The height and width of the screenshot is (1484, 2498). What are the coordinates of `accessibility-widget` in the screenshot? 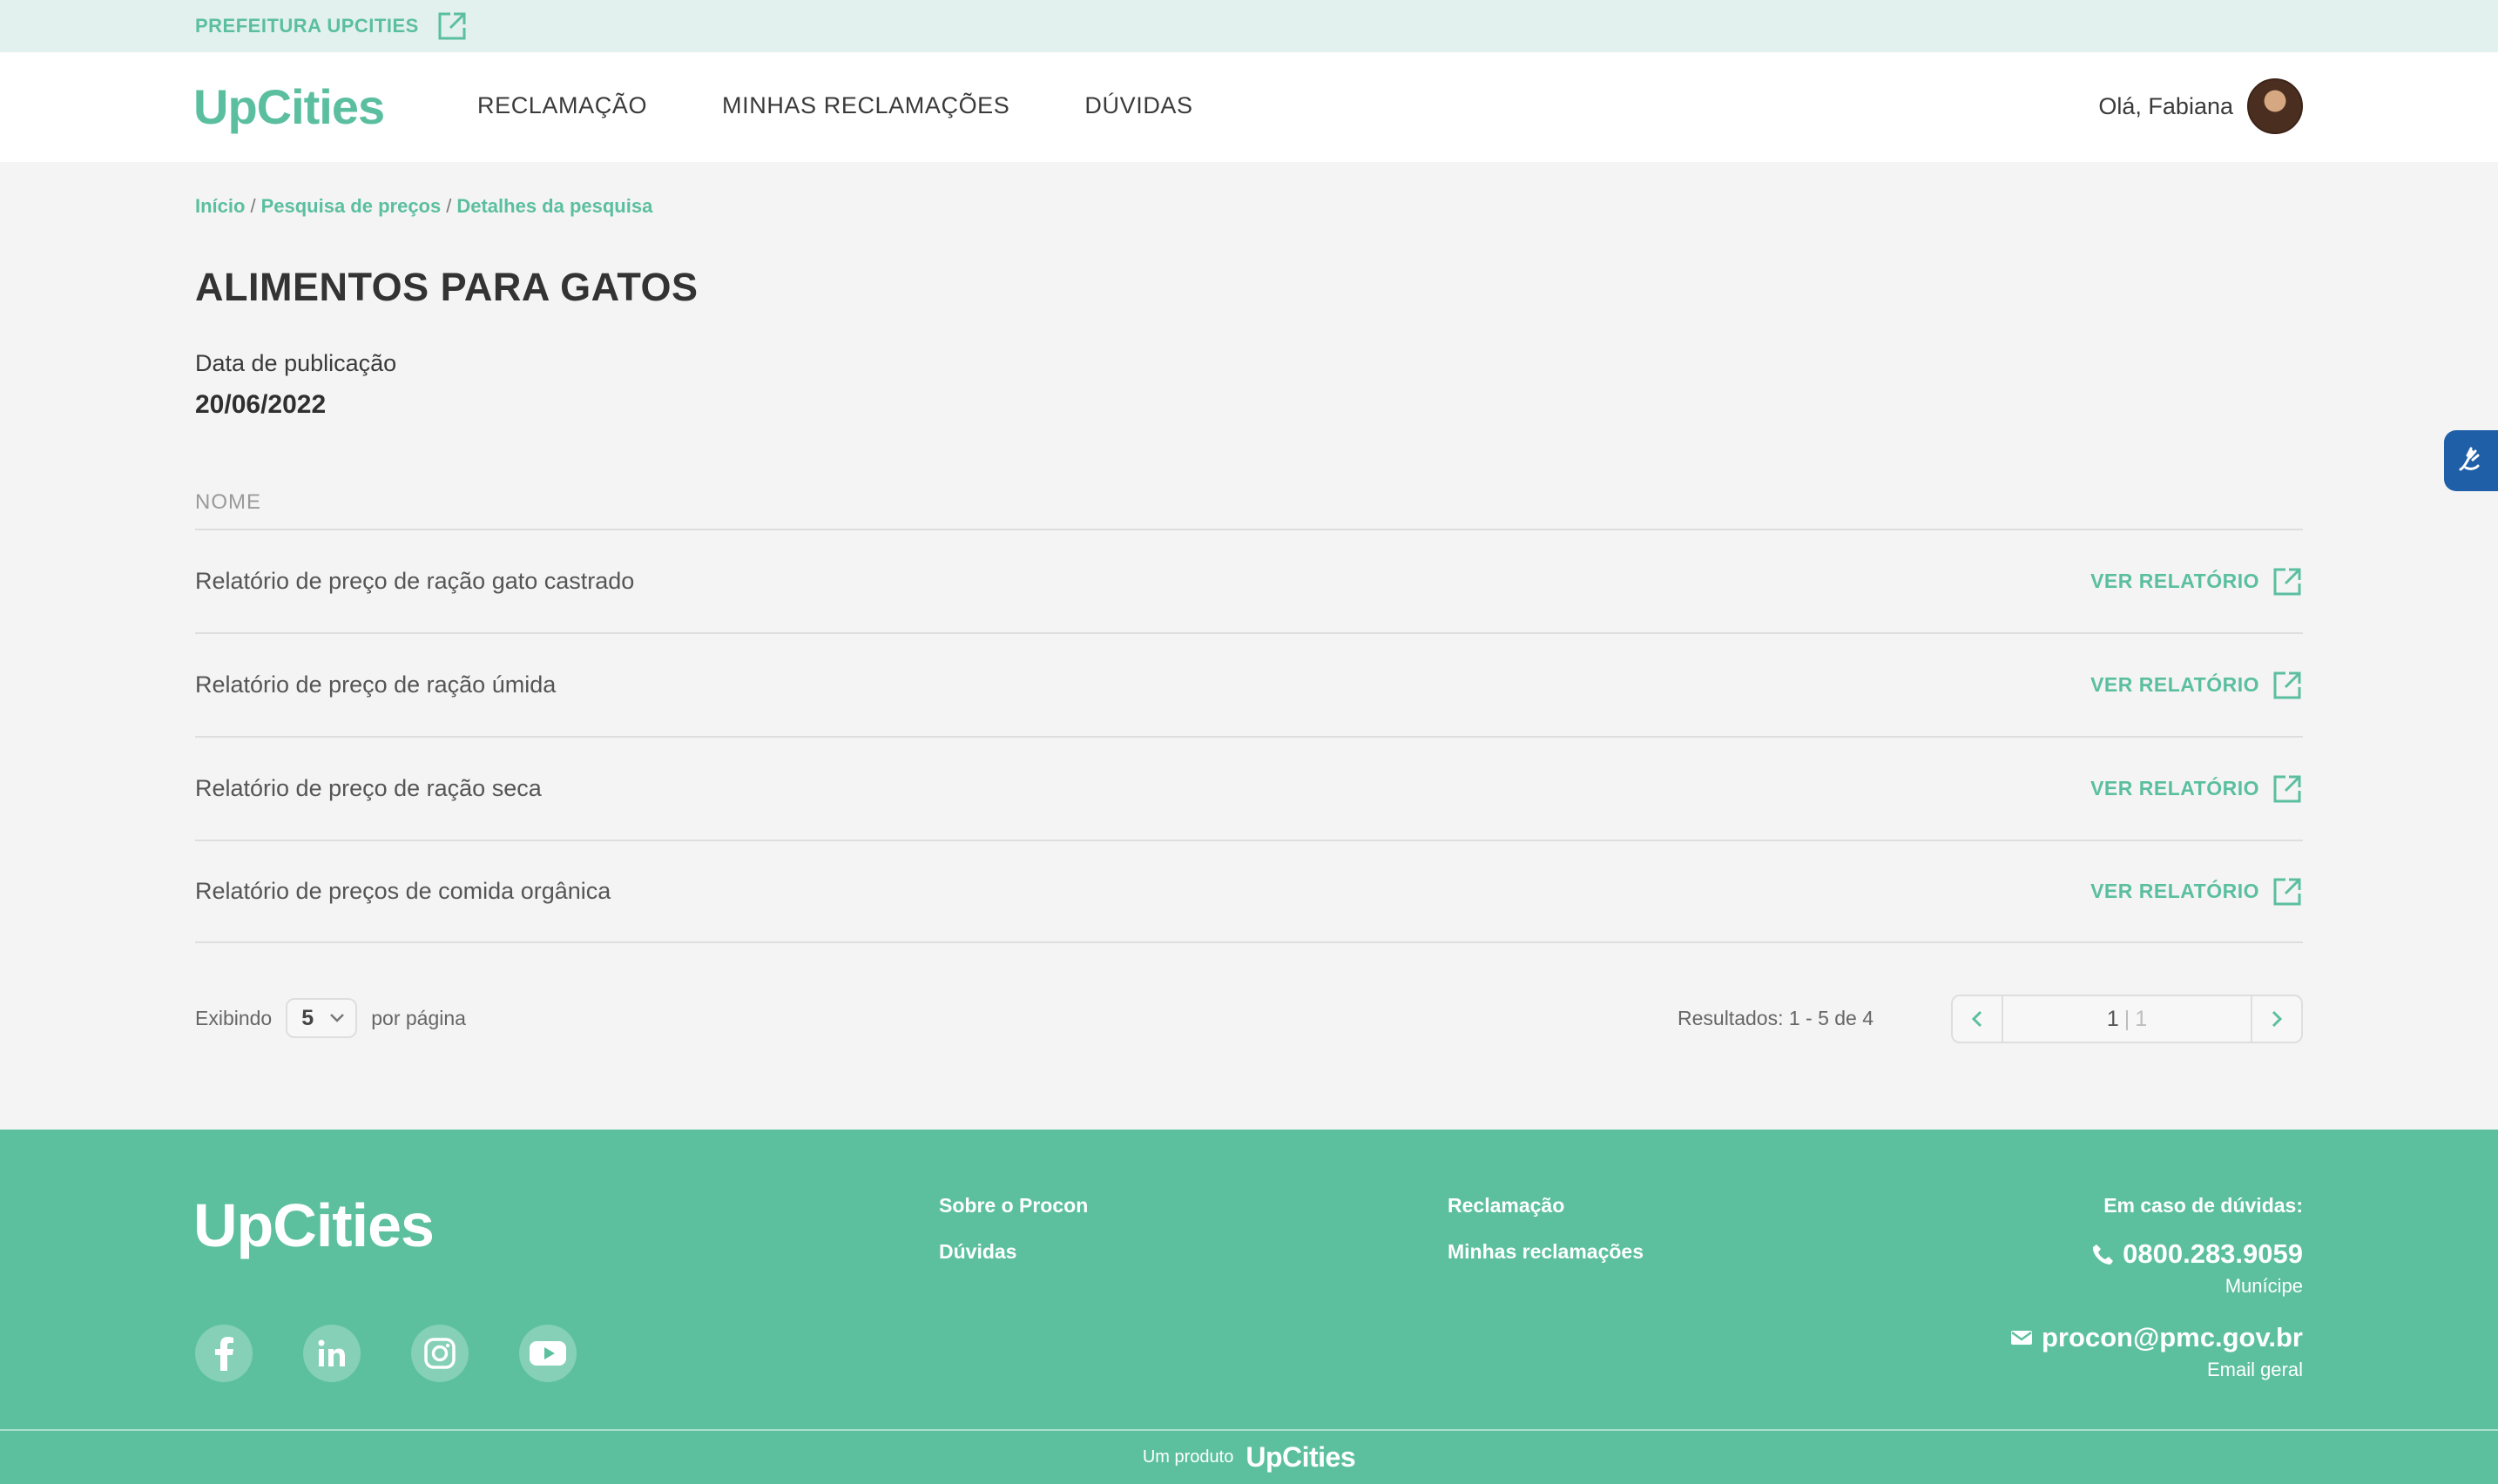 It's located at (2471, 461).